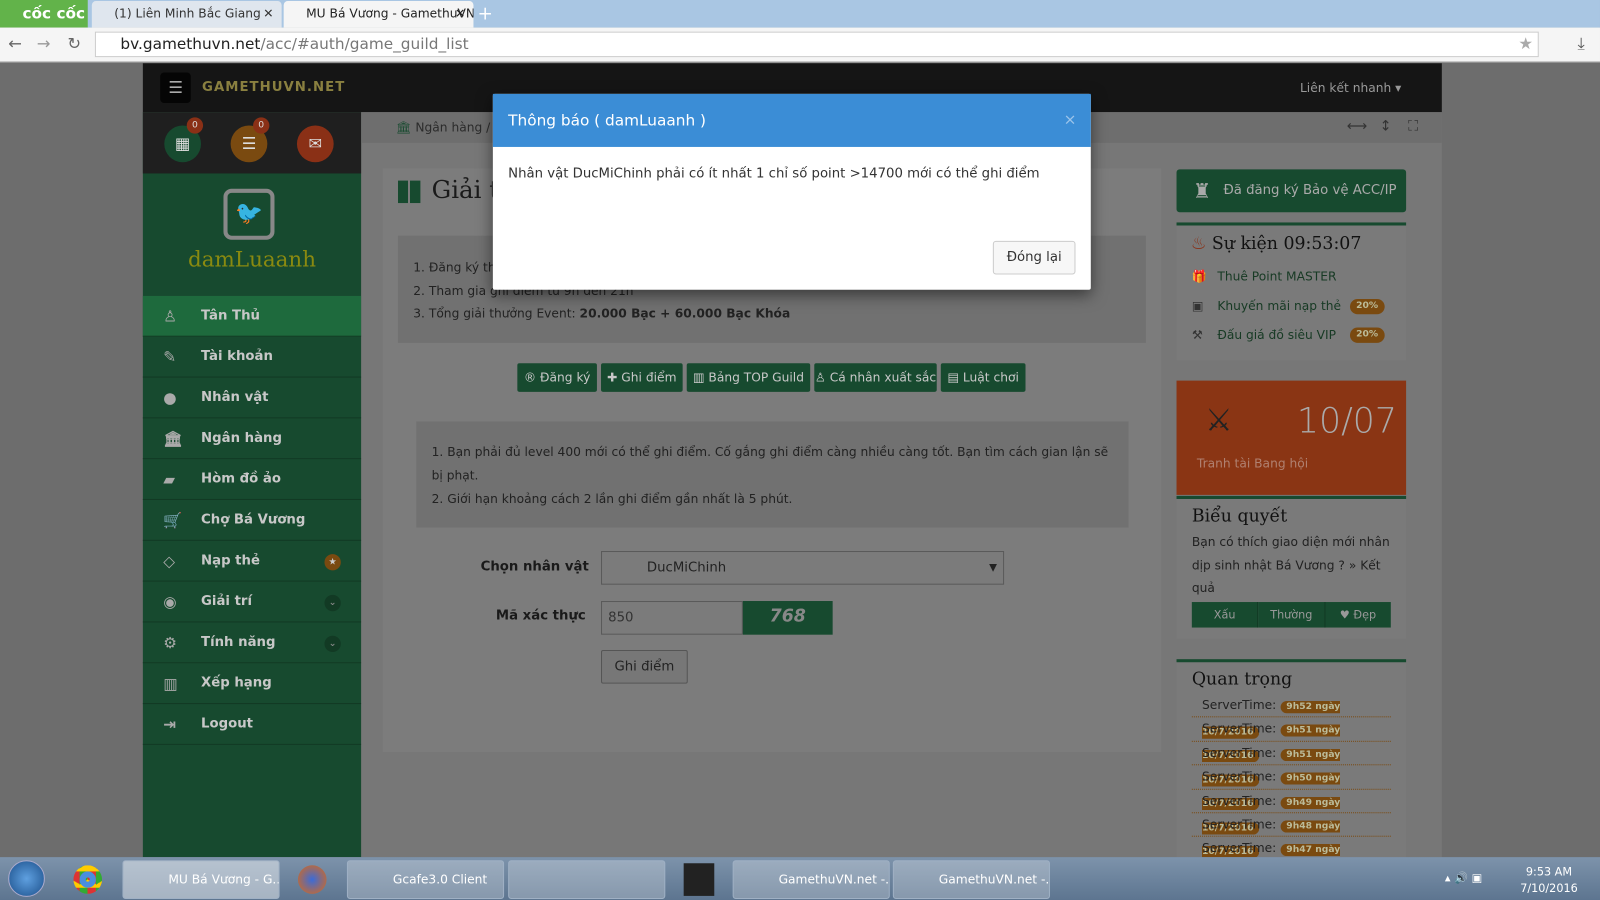 This screenshot has width=1600, height=900. I want to click on sidebar-item-9: ▥ Xếp hạng, so click(252, 684).